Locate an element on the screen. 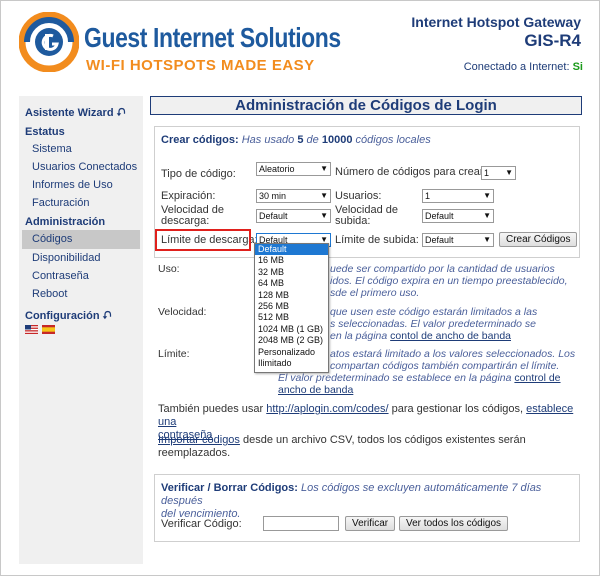  connection-status: Conectado a Internet: Si is located at coordinates (523, 67).